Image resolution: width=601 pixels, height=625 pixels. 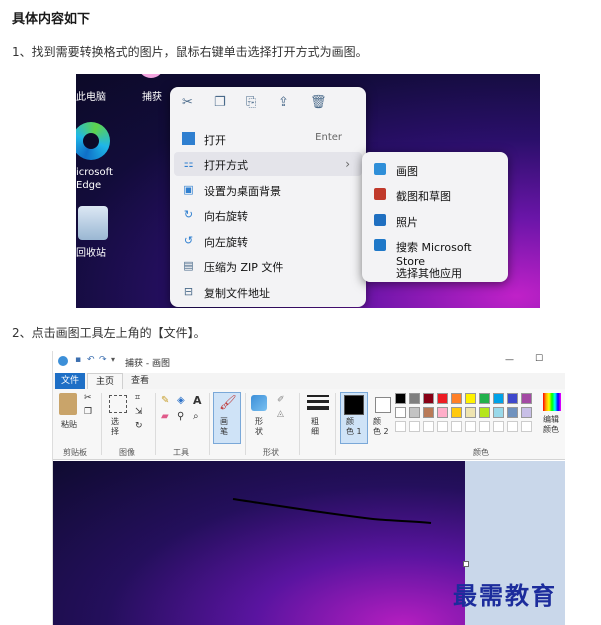 I want to click on menu-item-set-wallpaper: ▣ 设置为桌面背景, so click(x=268, y=190).